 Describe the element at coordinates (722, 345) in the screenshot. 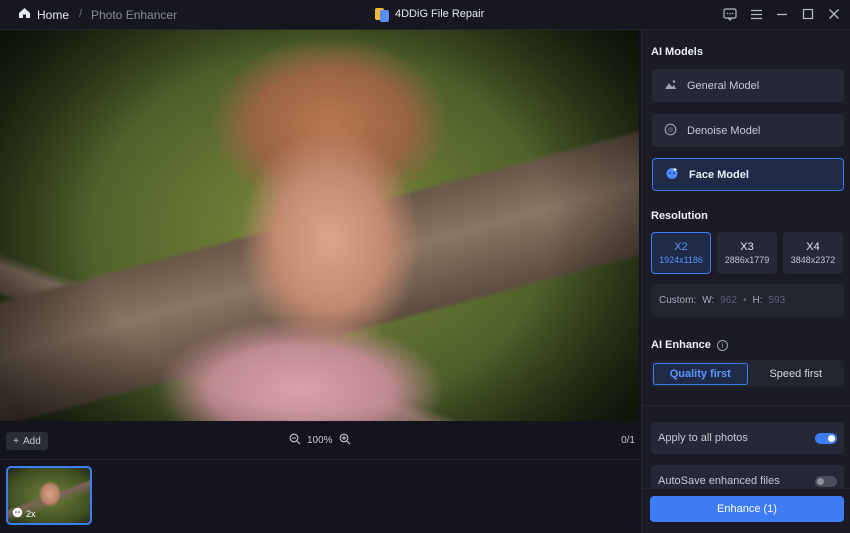

I see `info-icon: i` at that location.